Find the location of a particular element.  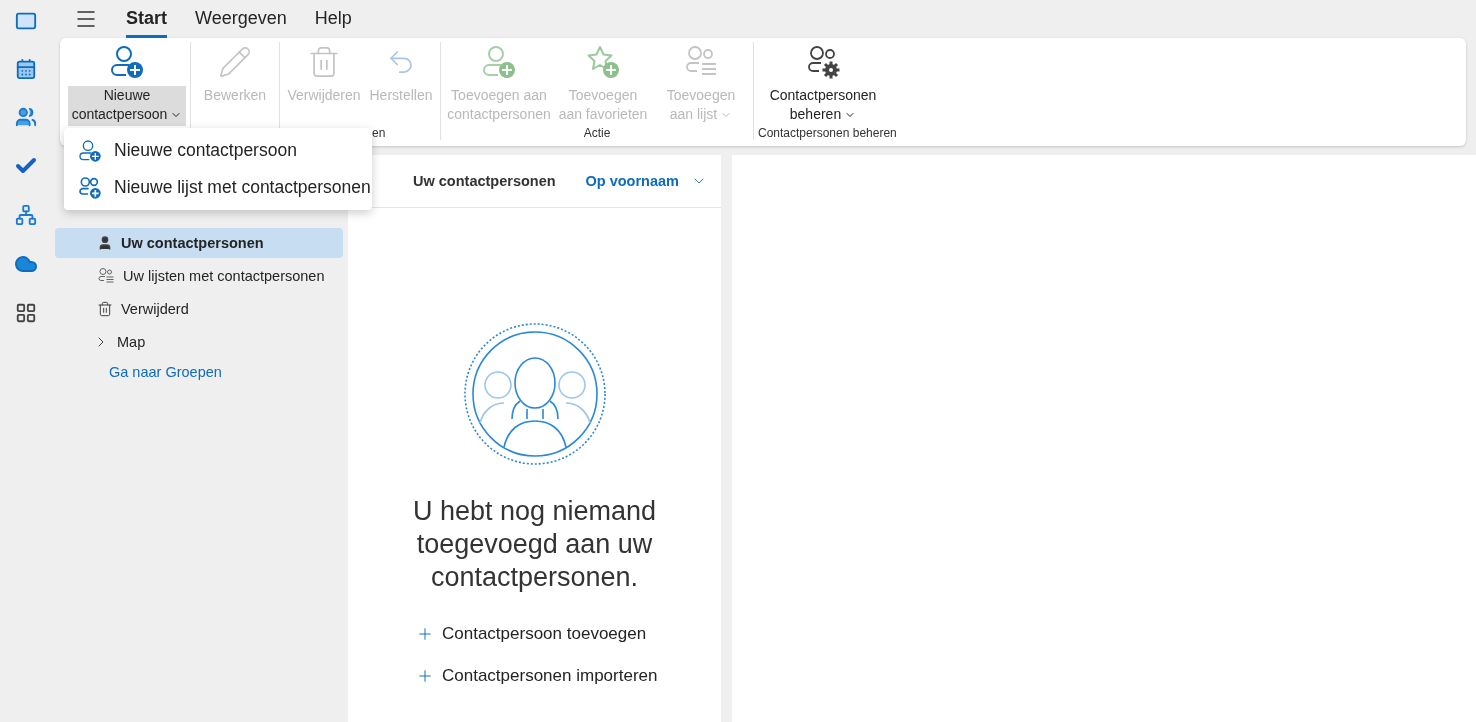

apps-icon is located at coordinates (26, 313).